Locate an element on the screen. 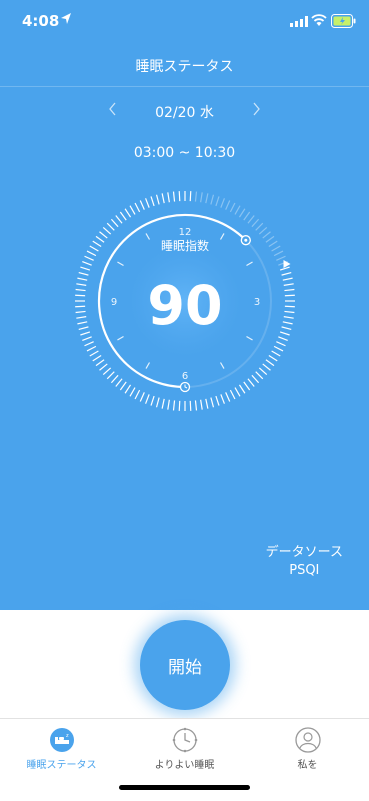 This screenshot has height=801, width=369. bedtime-marker-icon is located at coordinates (245, 240).